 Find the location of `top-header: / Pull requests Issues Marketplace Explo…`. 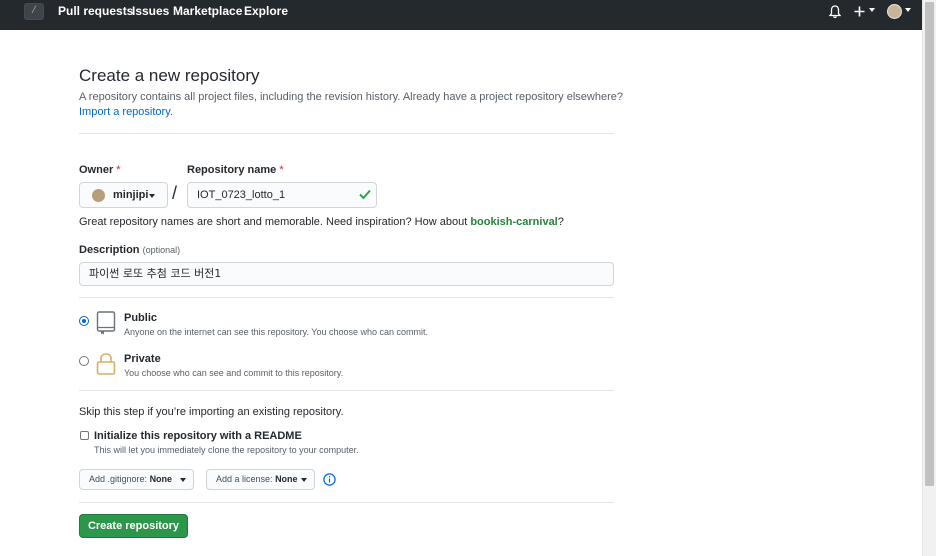

top-header: / Pull requests Issues Marketplace Explo… is located at coordinates (461, 15).